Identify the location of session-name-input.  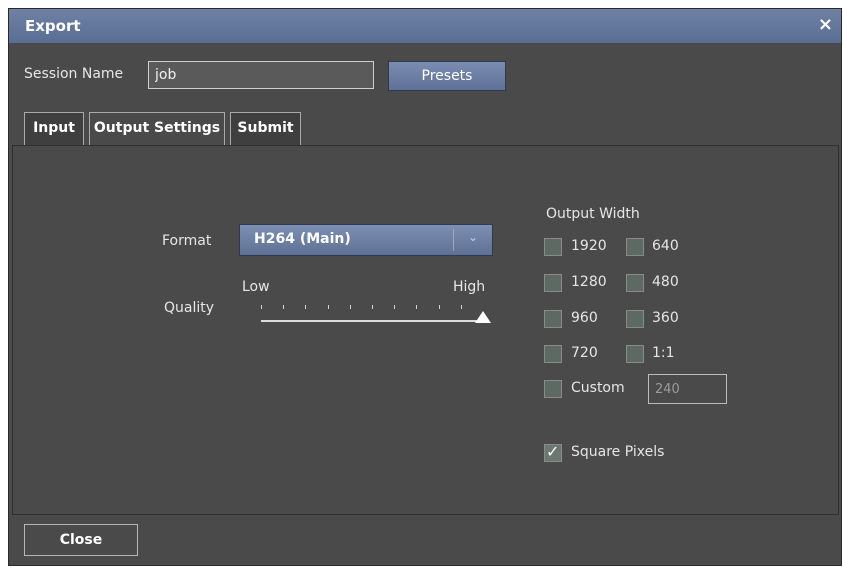
(261, 75).